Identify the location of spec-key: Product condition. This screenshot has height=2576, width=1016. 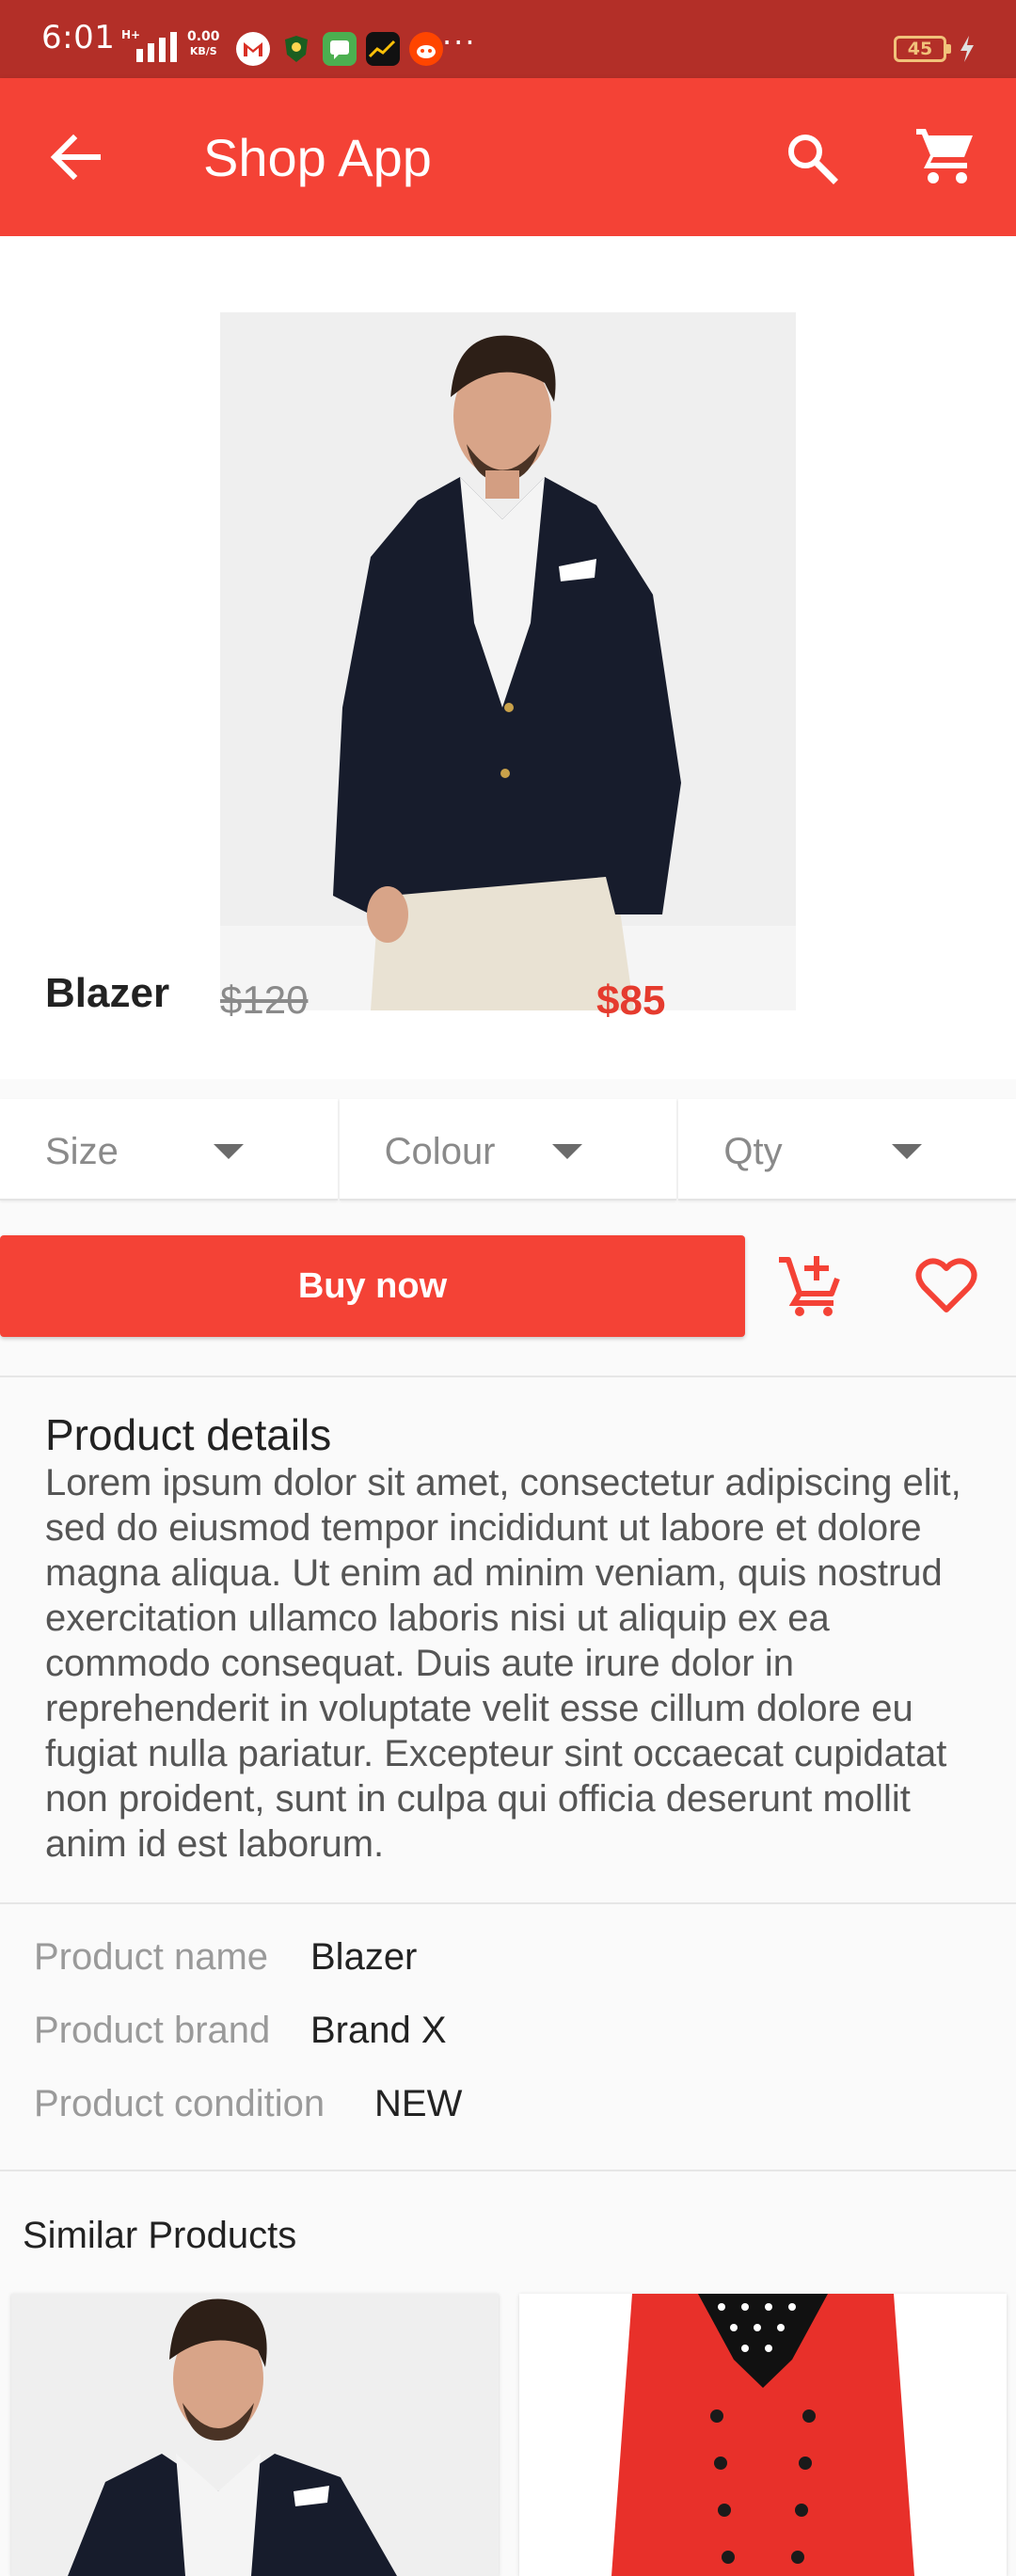
(180, 2104).